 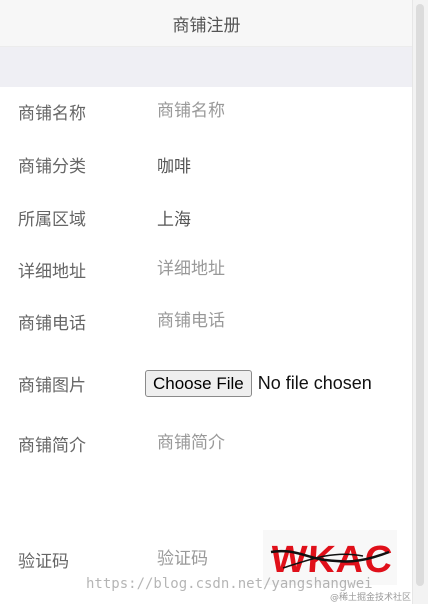 I want to click on shop-phone-input, so click(x=272, y=321).